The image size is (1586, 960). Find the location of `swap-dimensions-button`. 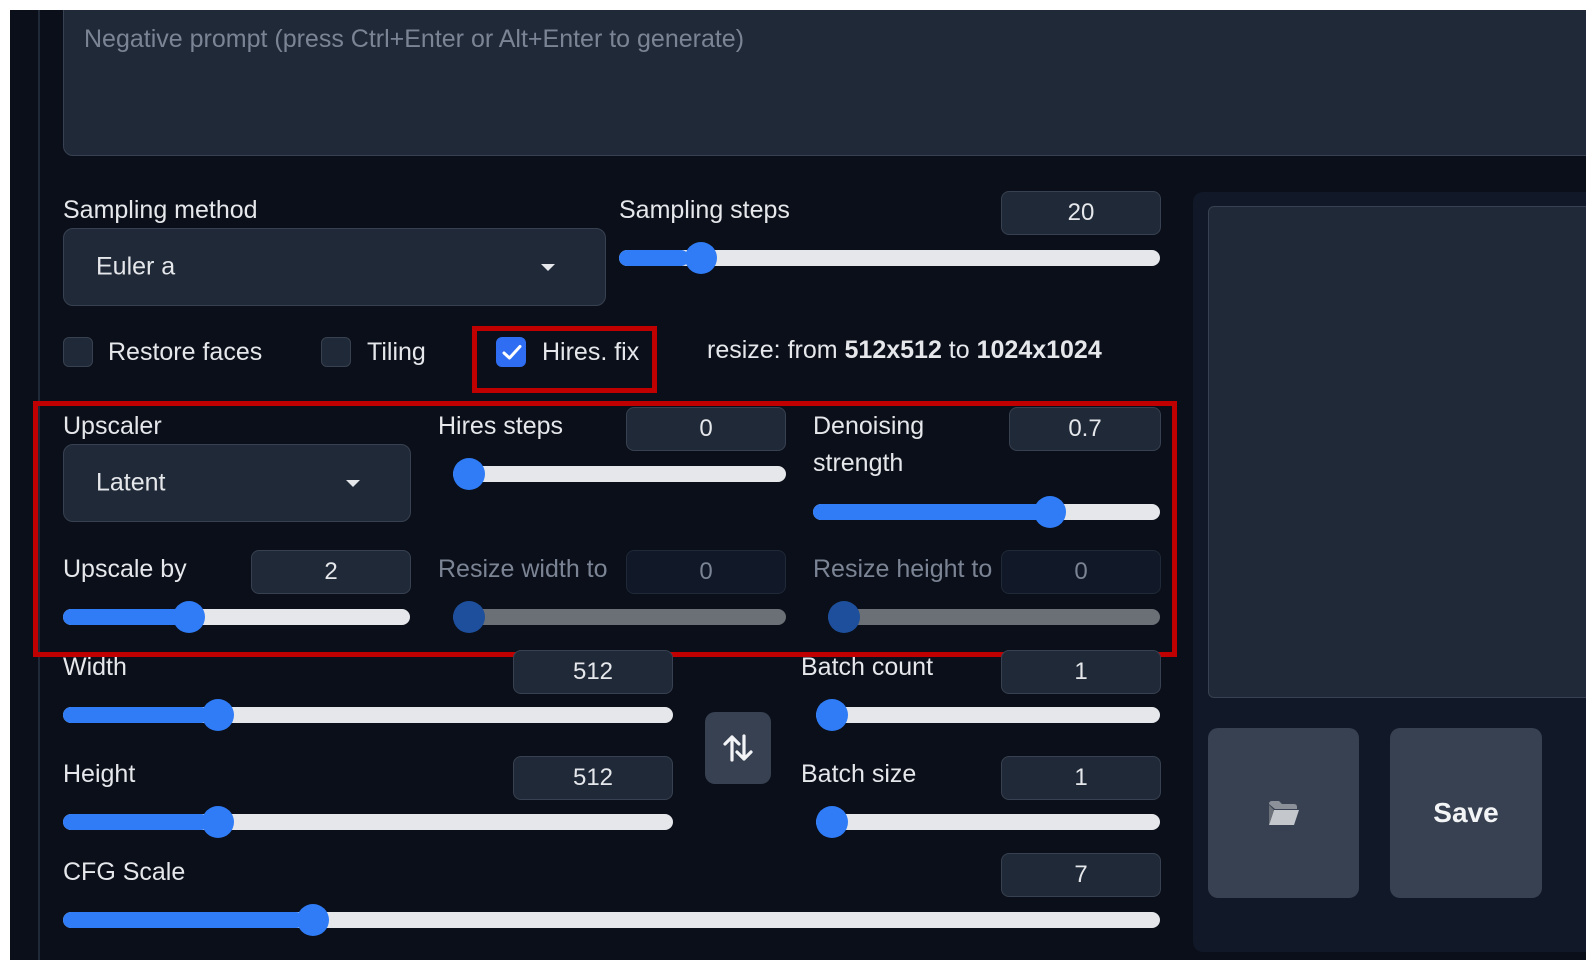

swap-dimensions-button is located at coordinates (738, 748).